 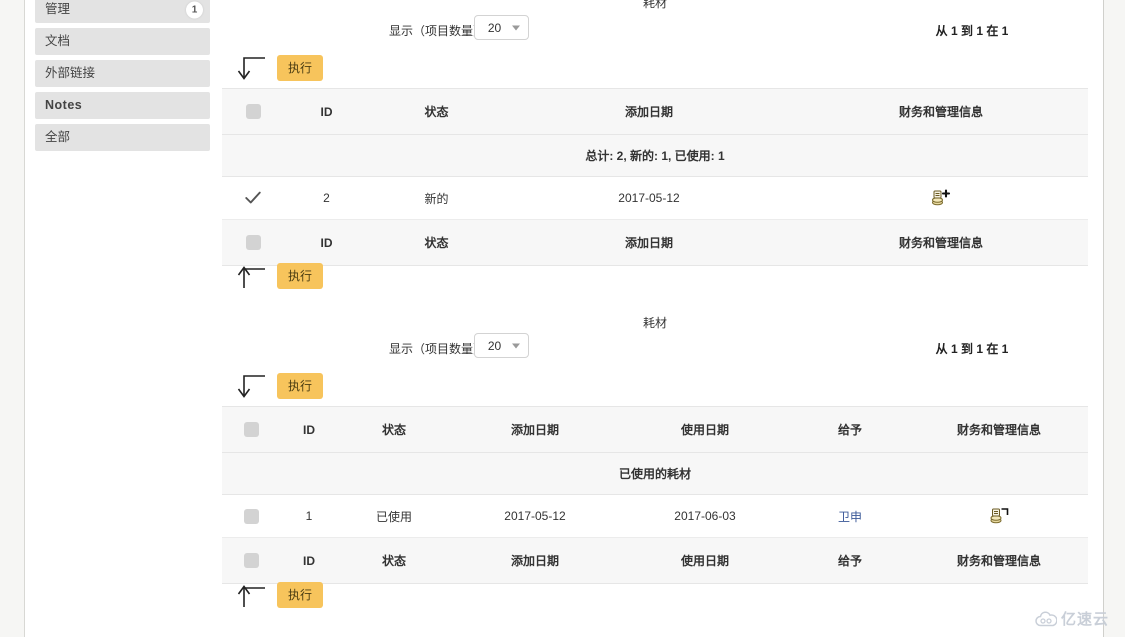 I want to click on sidebar-item-label: 外部链接, so click(x=70, y=73).